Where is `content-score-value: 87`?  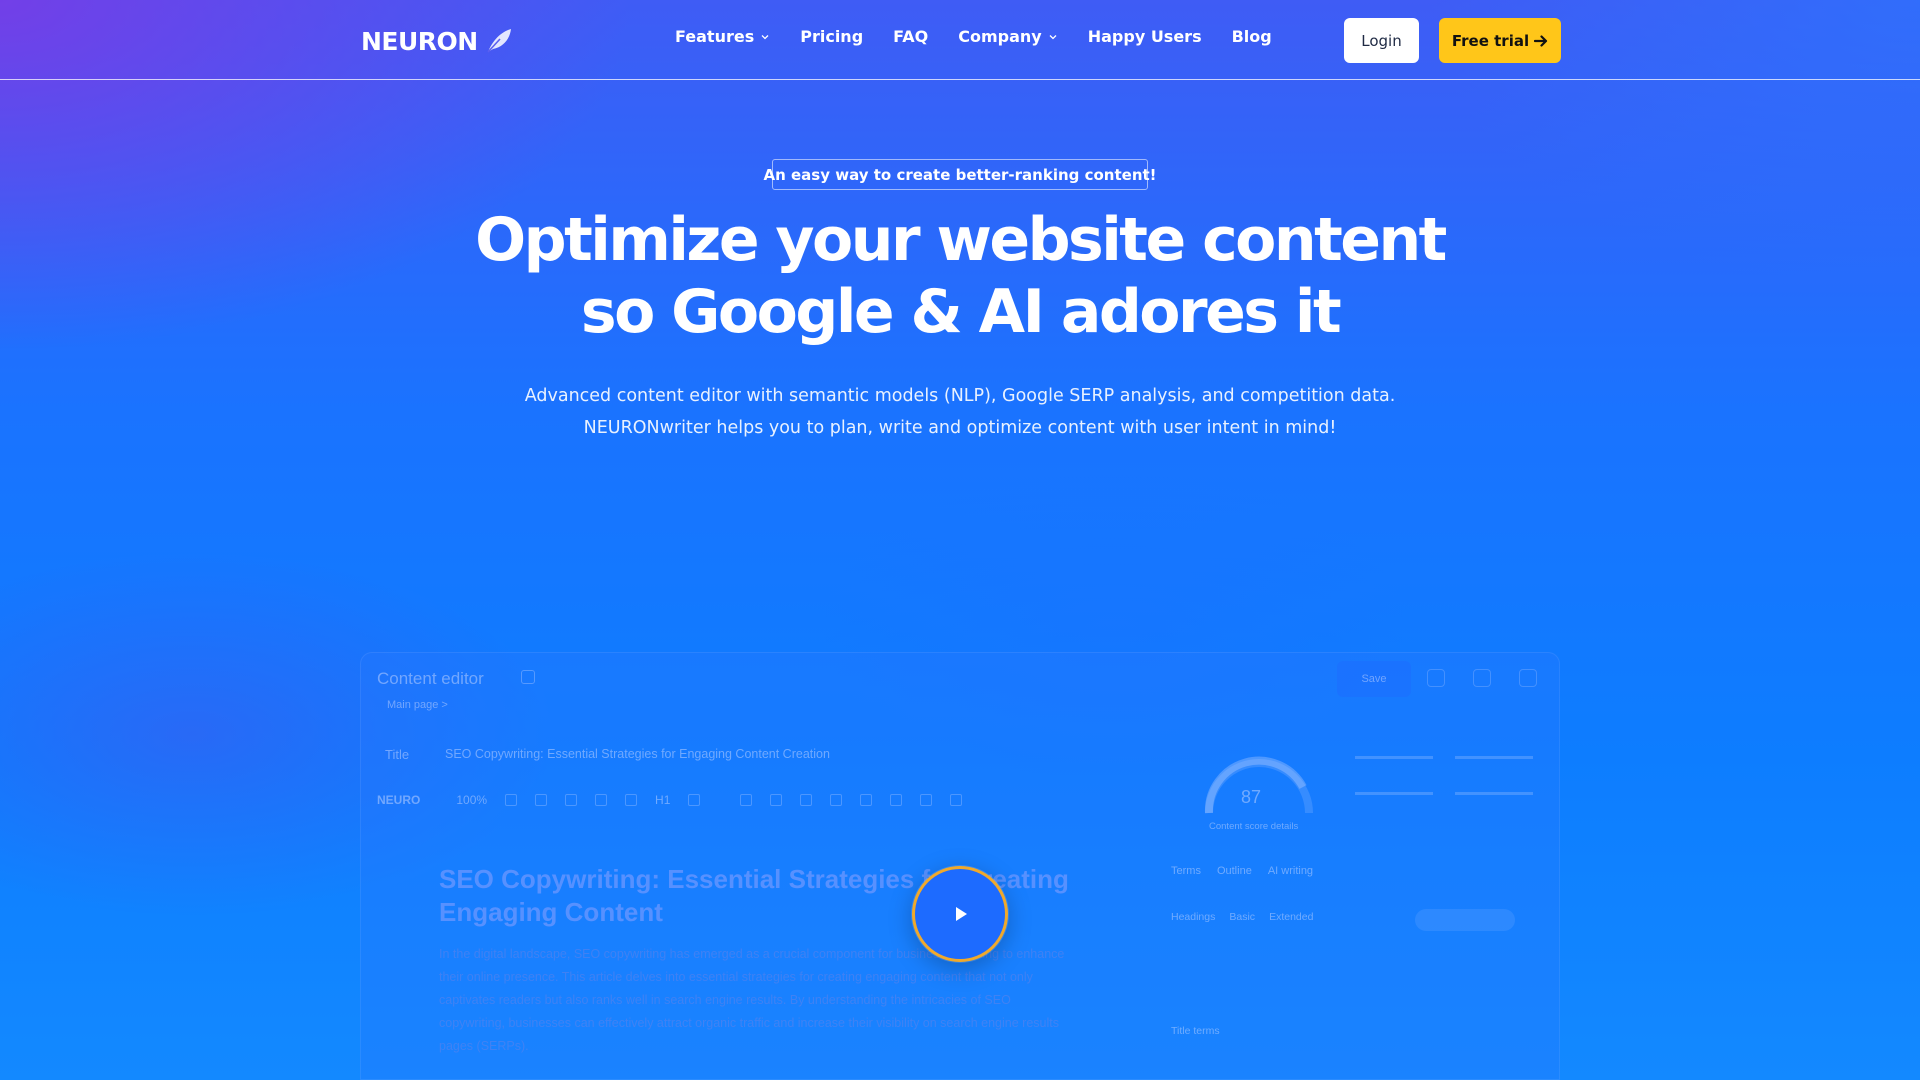 content-score-value: 87 is located at coordinates (1251, 797).